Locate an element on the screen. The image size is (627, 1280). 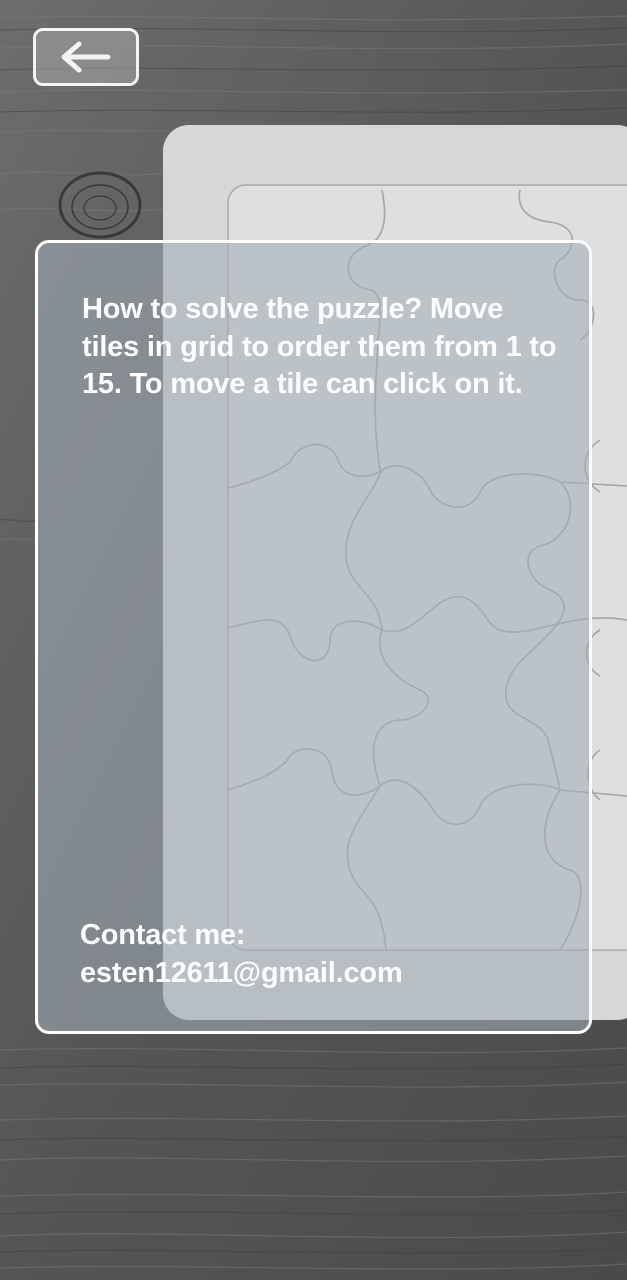
contact-label: Contact me: is located at coordinates (163, 935).